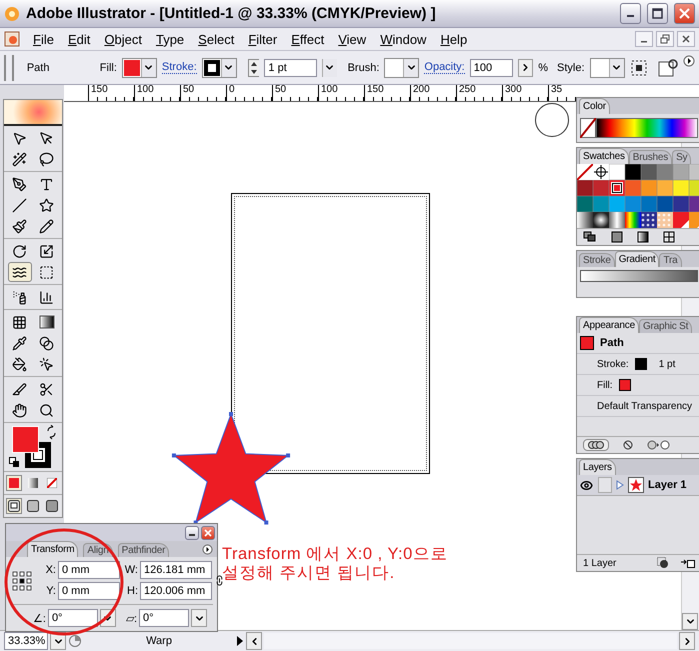 The height and width of the screenshot is (651, 699). Describe the element at coordinates (453, 39) in the screenshot. I see `menu-item: Help` at that location.